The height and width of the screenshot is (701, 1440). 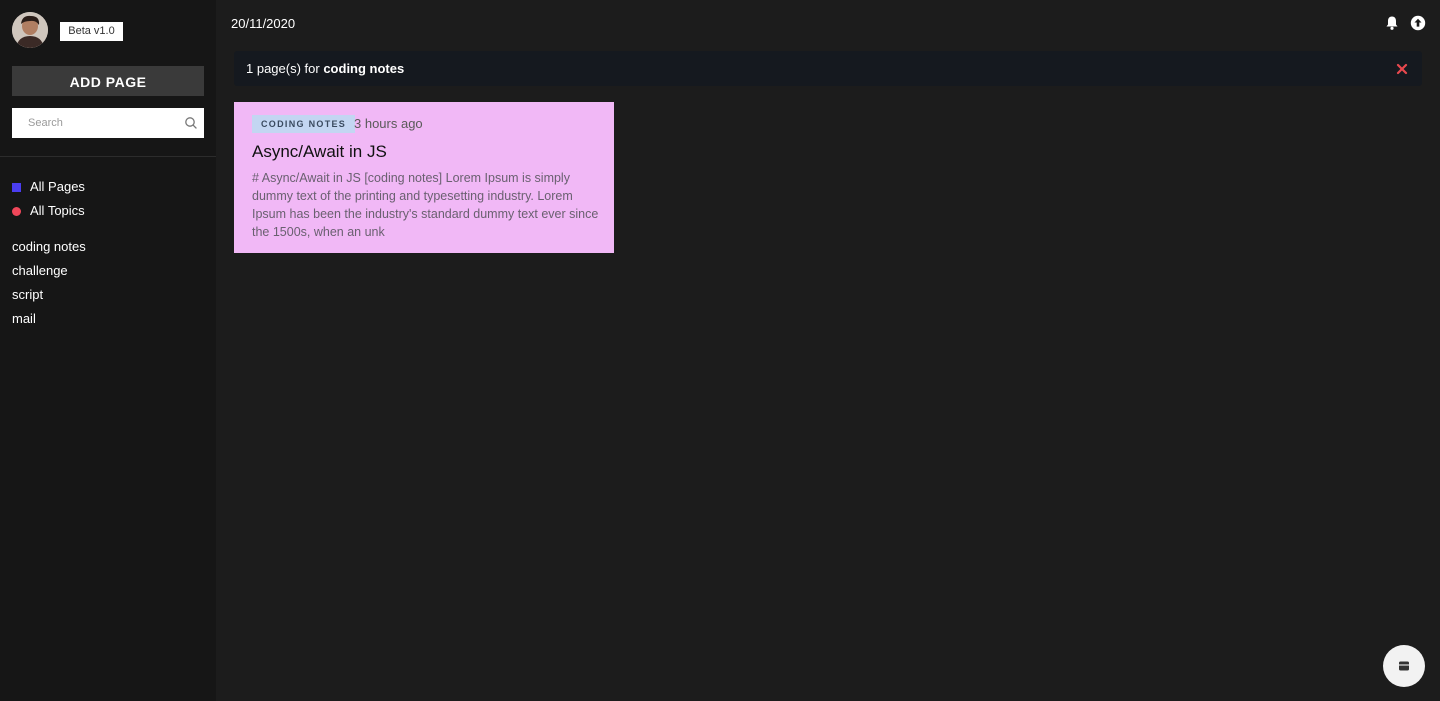 I want to click on nav-label: All Pages, so click(x=57, y=186).